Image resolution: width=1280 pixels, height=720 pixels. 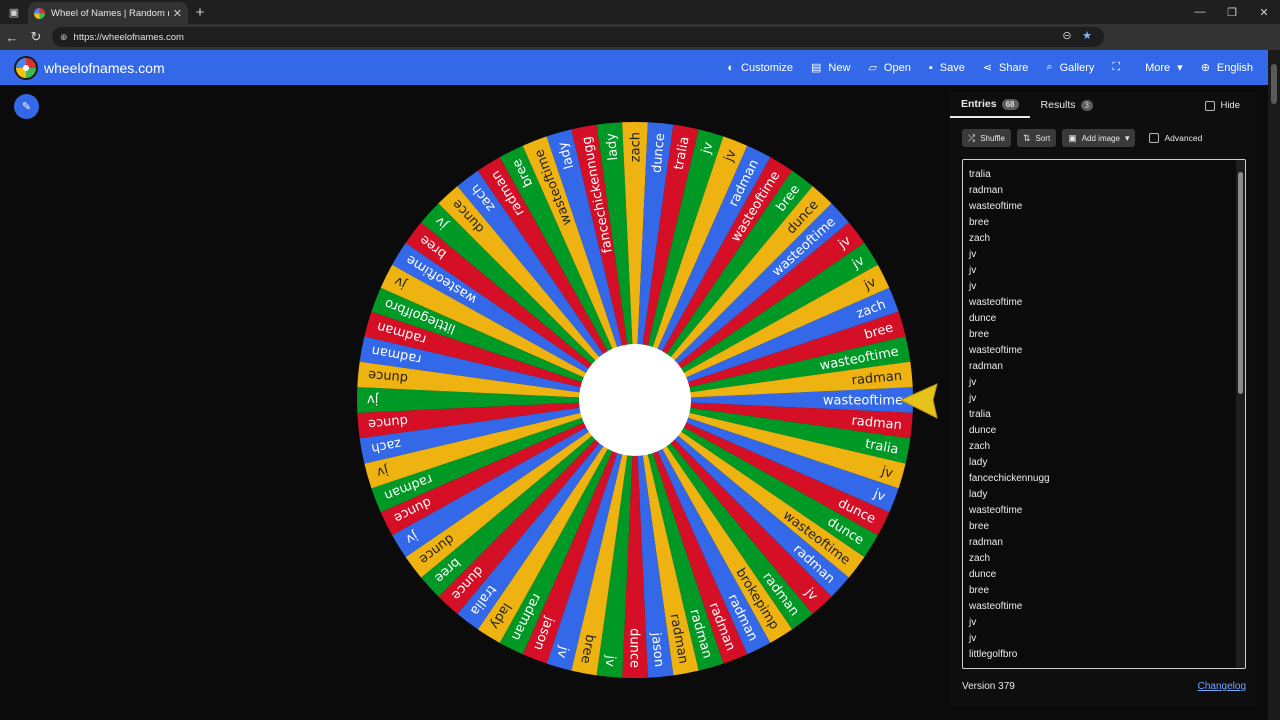 I want to click on entries-count-badge: 68, so click(x=1010, y=104).